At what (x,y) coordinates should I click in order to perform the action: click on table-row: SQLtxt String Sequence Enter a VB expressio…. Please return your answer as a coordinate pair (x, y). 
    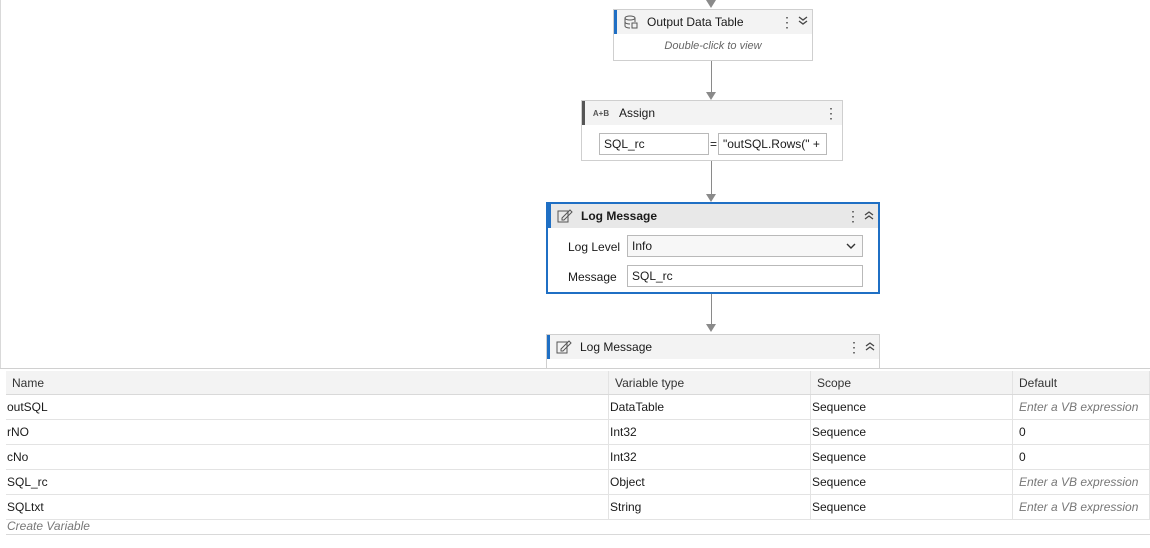
    Looking at the image, I should click on (578, 507).